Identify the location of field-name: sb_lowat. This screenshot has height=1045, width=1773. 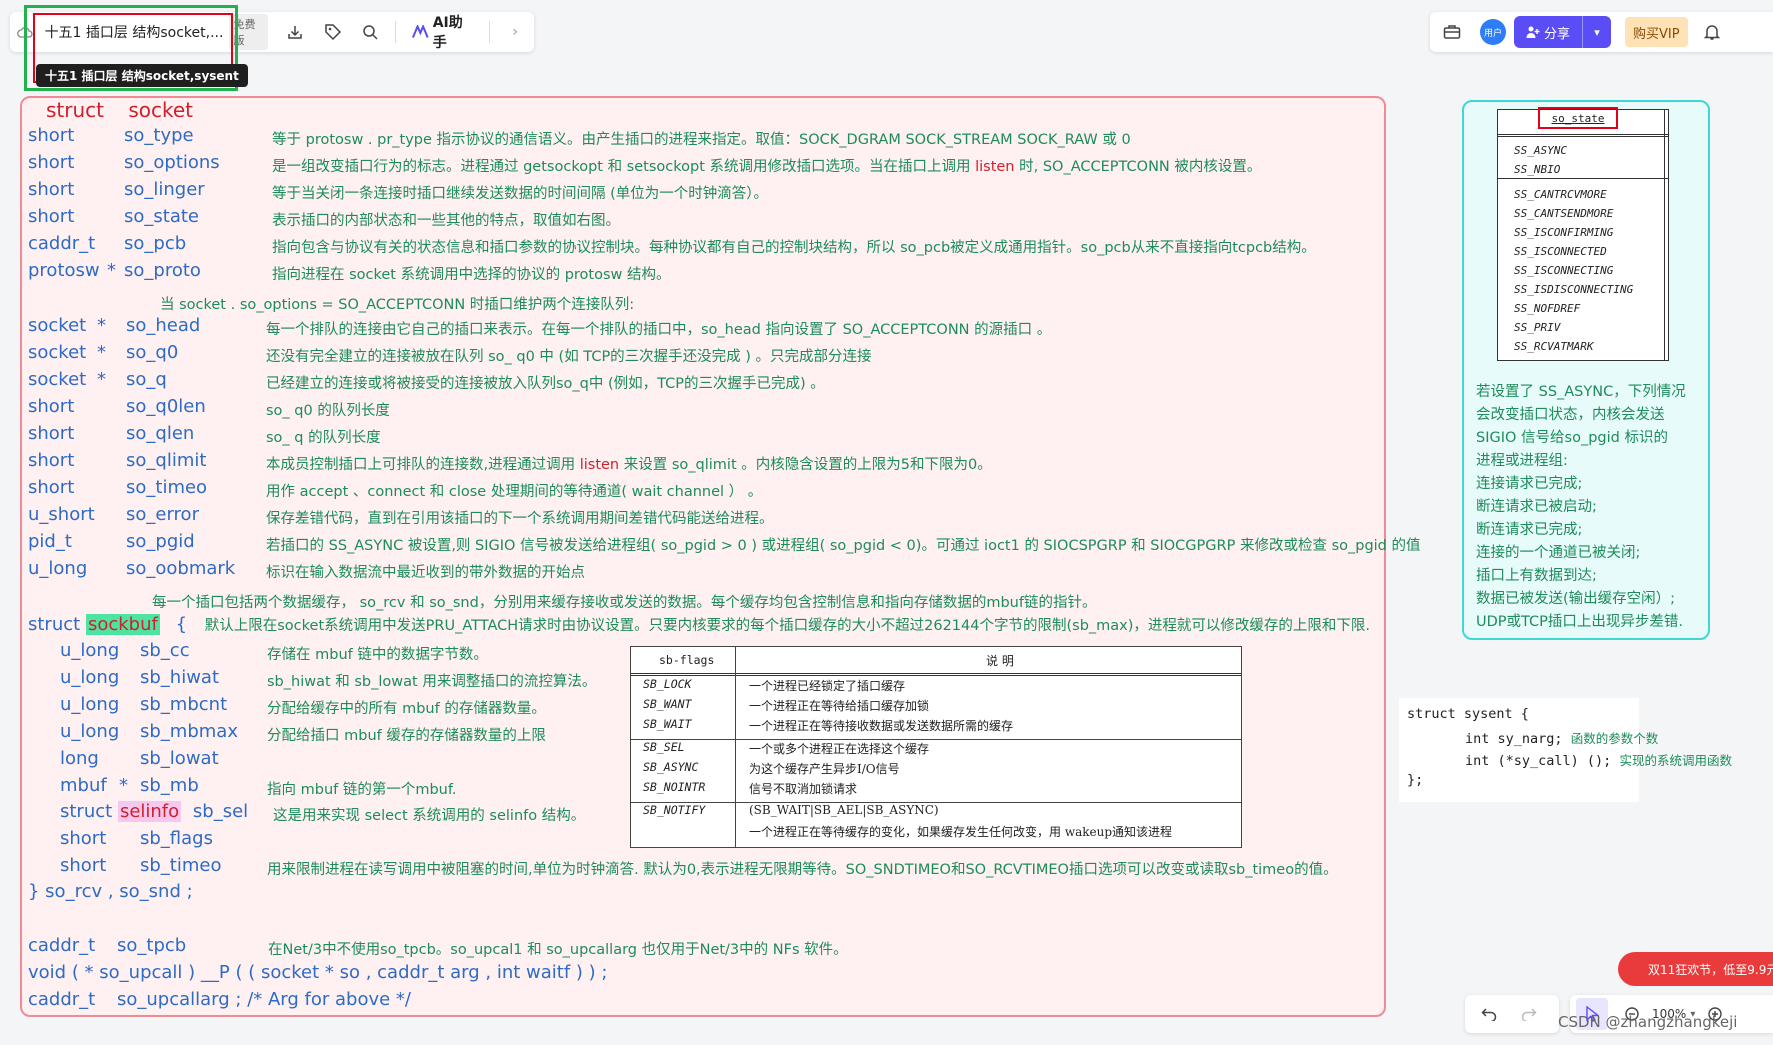
(179, 758).